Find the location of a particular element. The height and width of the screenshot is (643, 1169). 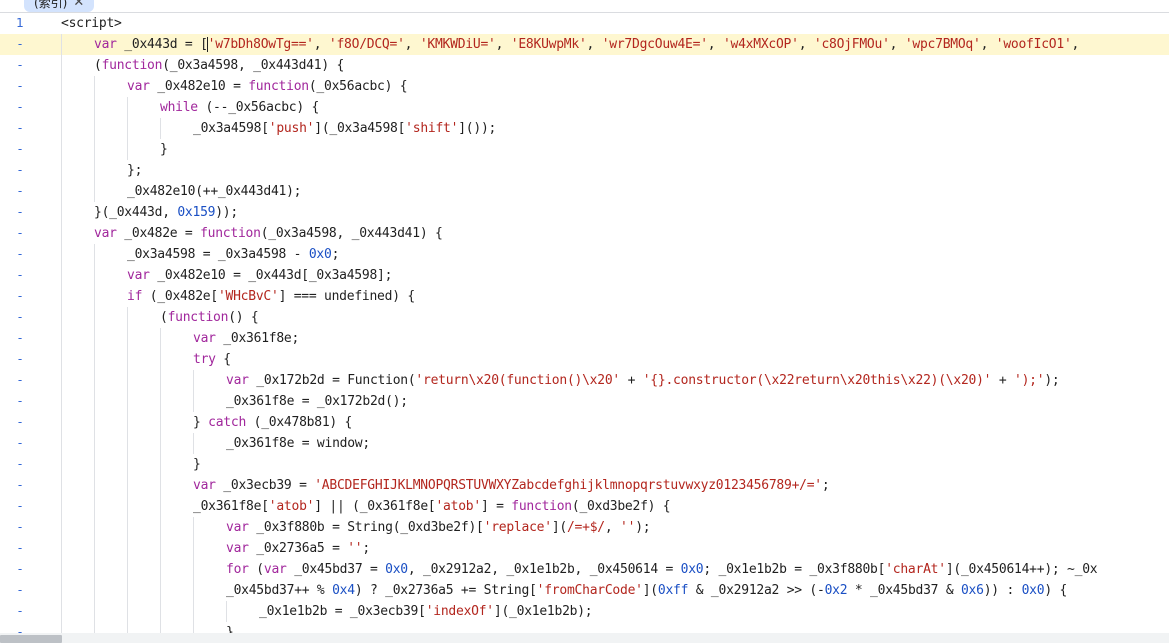

code-line: -} catch (_0x478b81) { is located at coordinates (584, 422).